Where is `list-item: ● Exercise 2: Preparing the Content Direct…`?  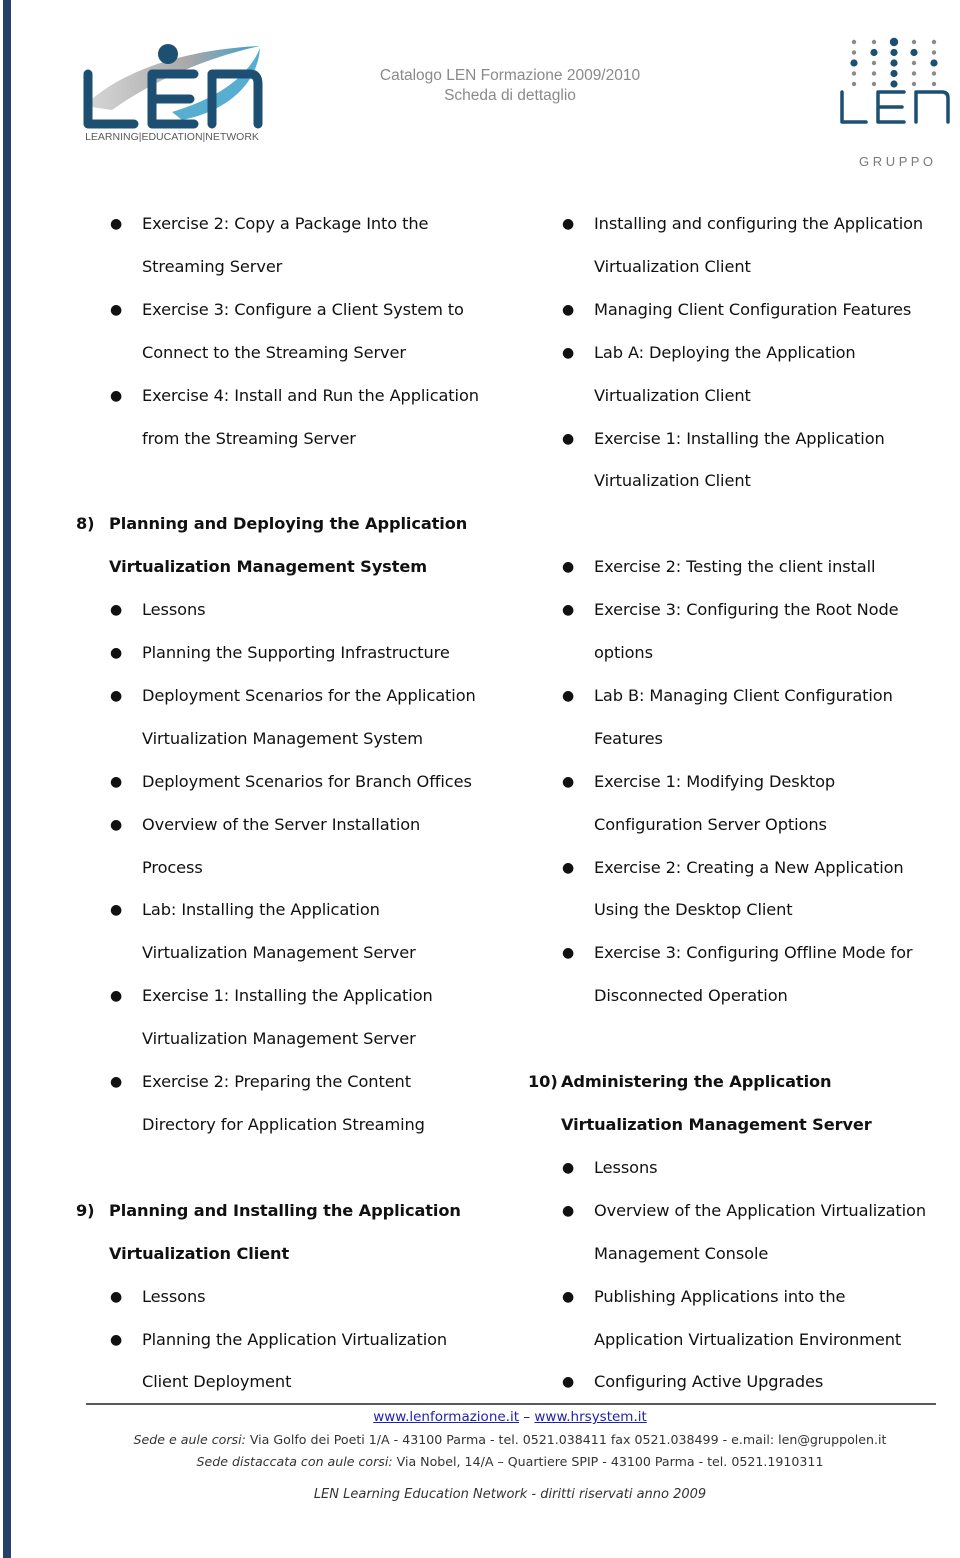 list-item: ● Exercise 2: Preparing the Content Direct… is located at coordinates (296, 1104).